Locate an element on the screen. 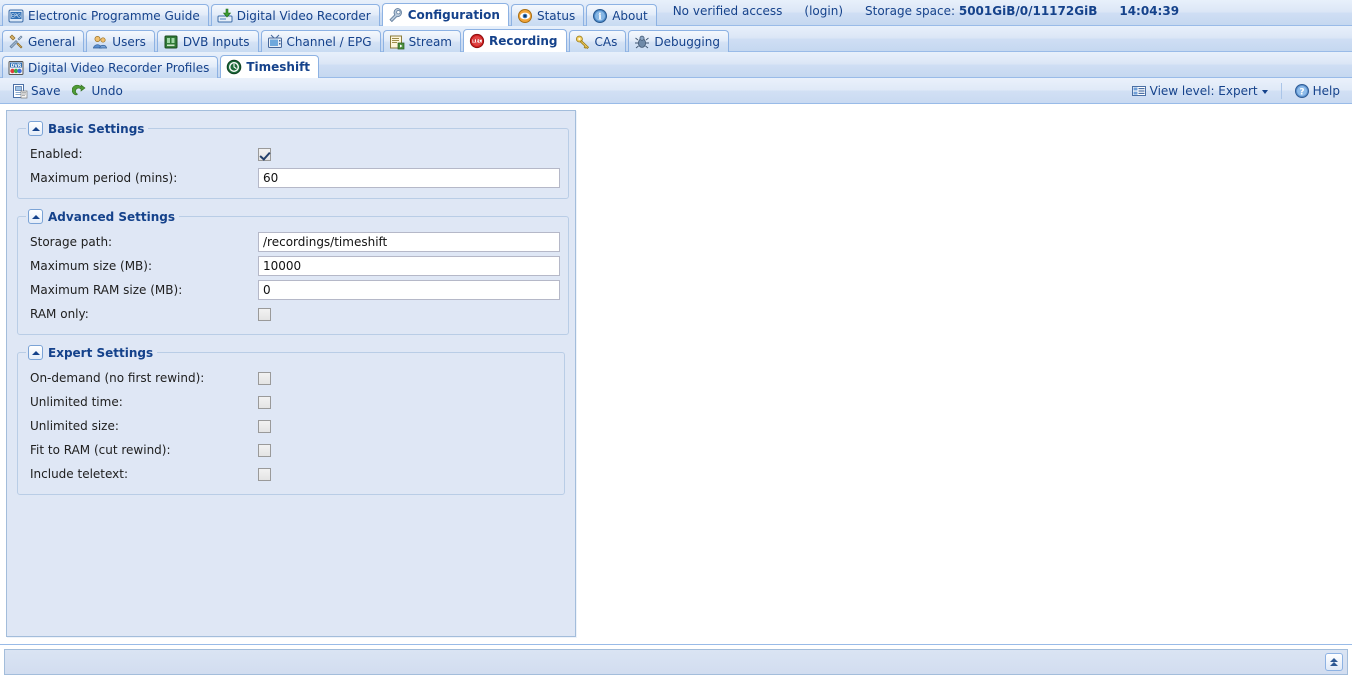  tab-label: Digital Video Recorder Profiles is located at coordinates (119, 67).